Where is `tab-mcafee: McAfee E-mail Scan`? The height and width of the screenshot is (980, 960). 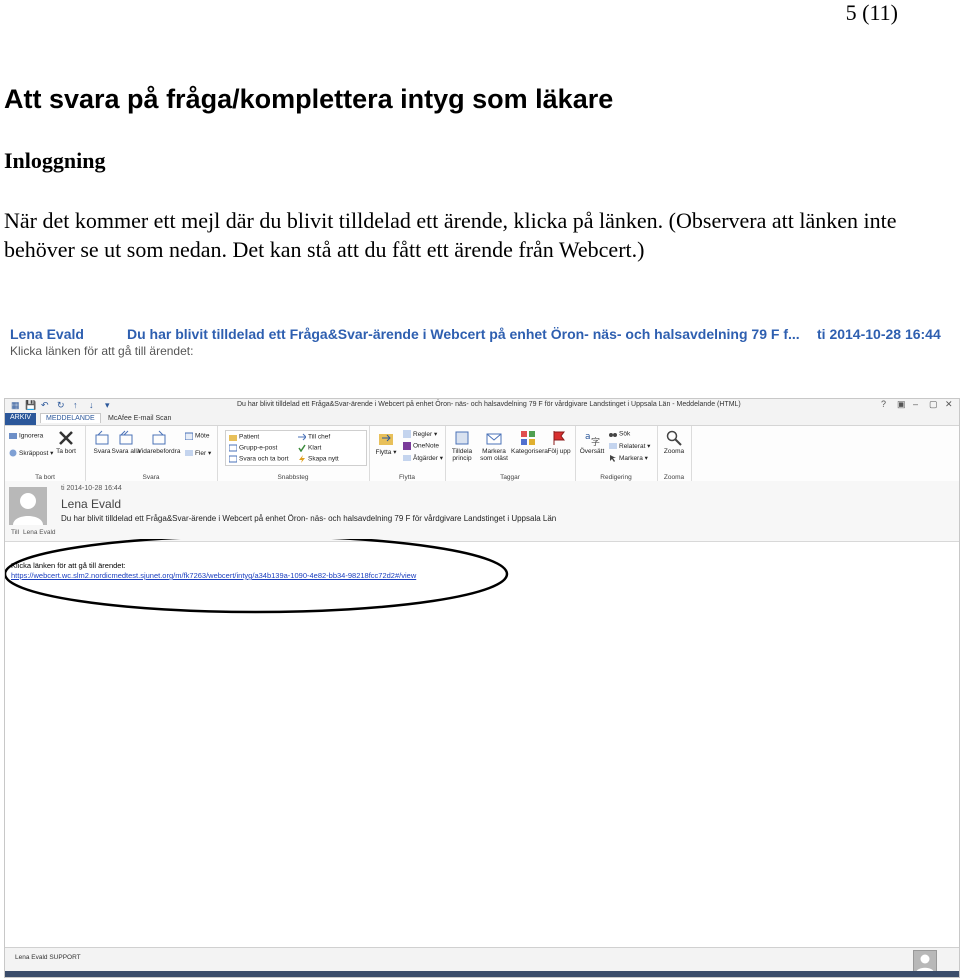
tab-mcafee: McAfee E-mail Scan is located at coordinates (139, 418).